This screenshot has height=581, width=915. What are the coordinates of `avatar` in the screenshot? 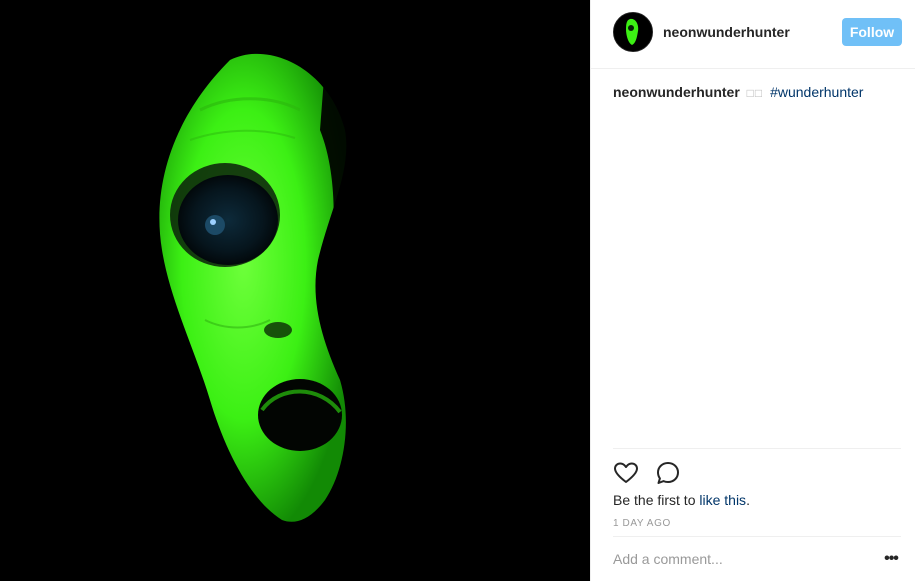 It's located at (633, 32).